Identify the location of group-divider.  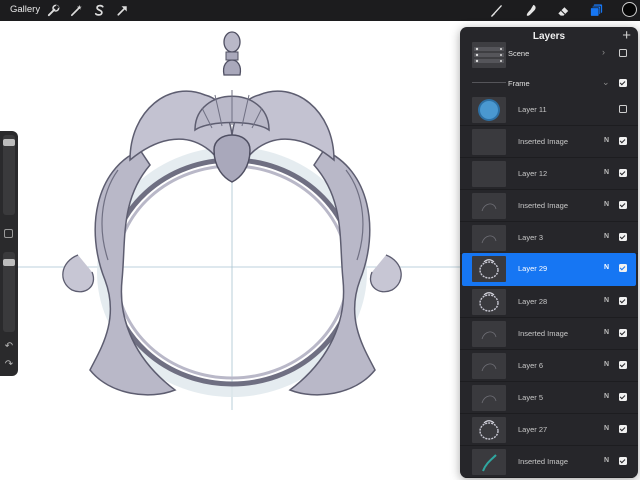
(489, 82).